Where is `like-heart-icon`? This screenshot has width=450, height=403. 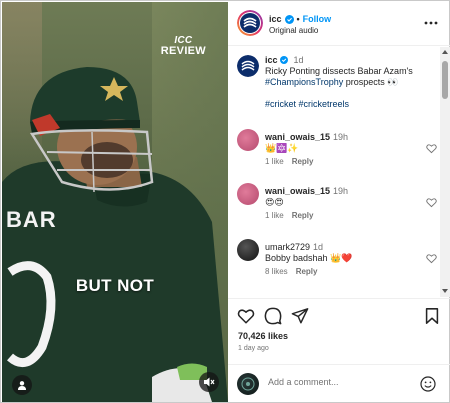 like-heart-icon is located at coordinates (246, 316).